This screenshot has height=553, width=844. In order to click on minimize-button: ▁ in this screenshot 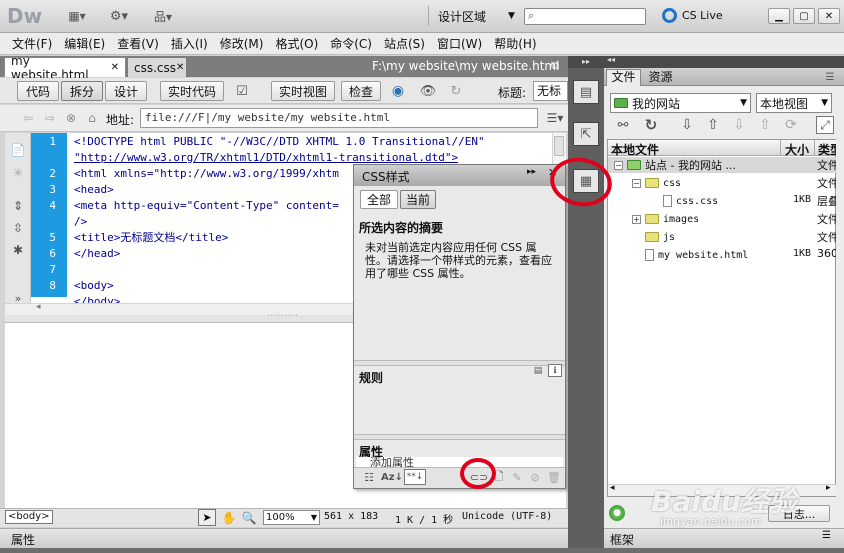, I will do `click(779, 16)`.